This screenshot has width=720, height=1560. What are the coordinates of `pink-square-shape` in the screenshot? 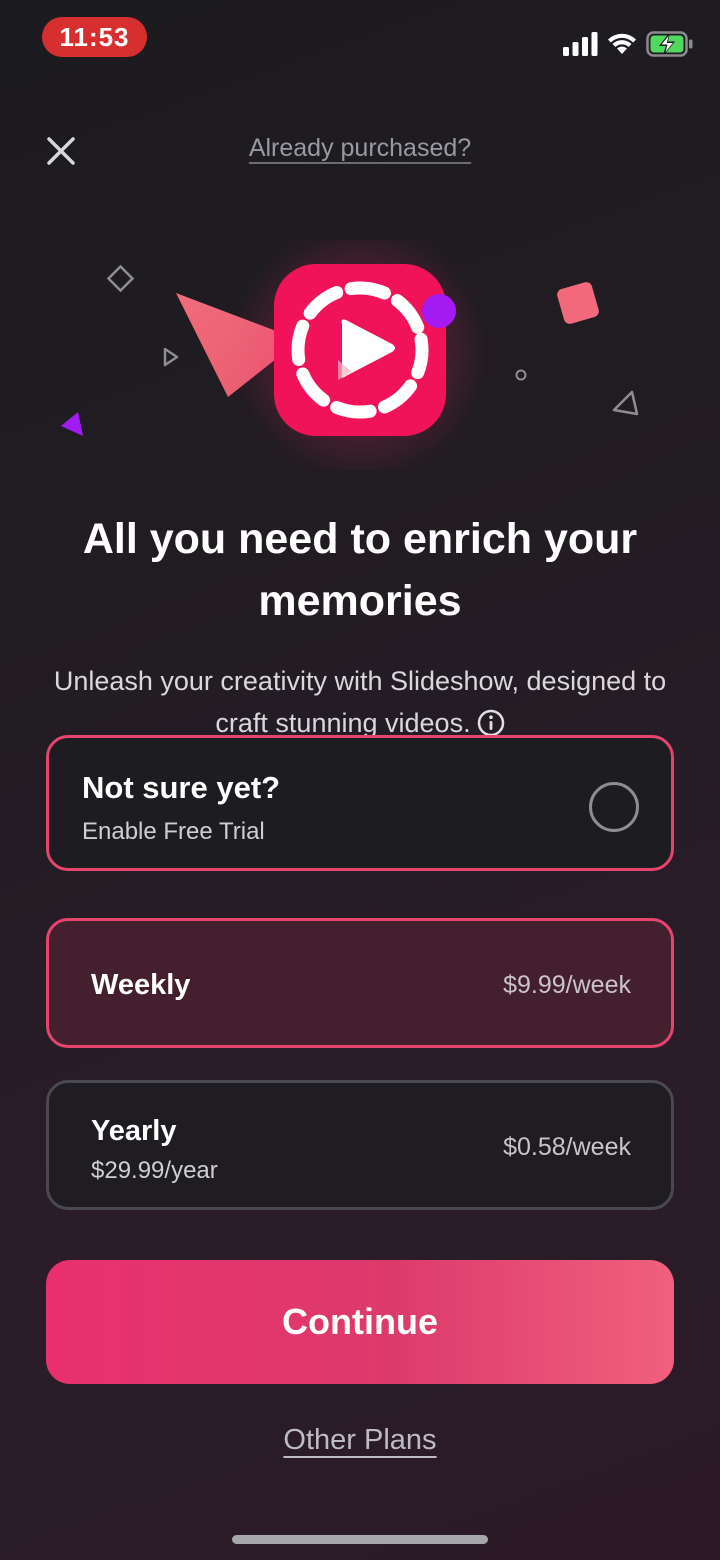 It's located at (578, 303).